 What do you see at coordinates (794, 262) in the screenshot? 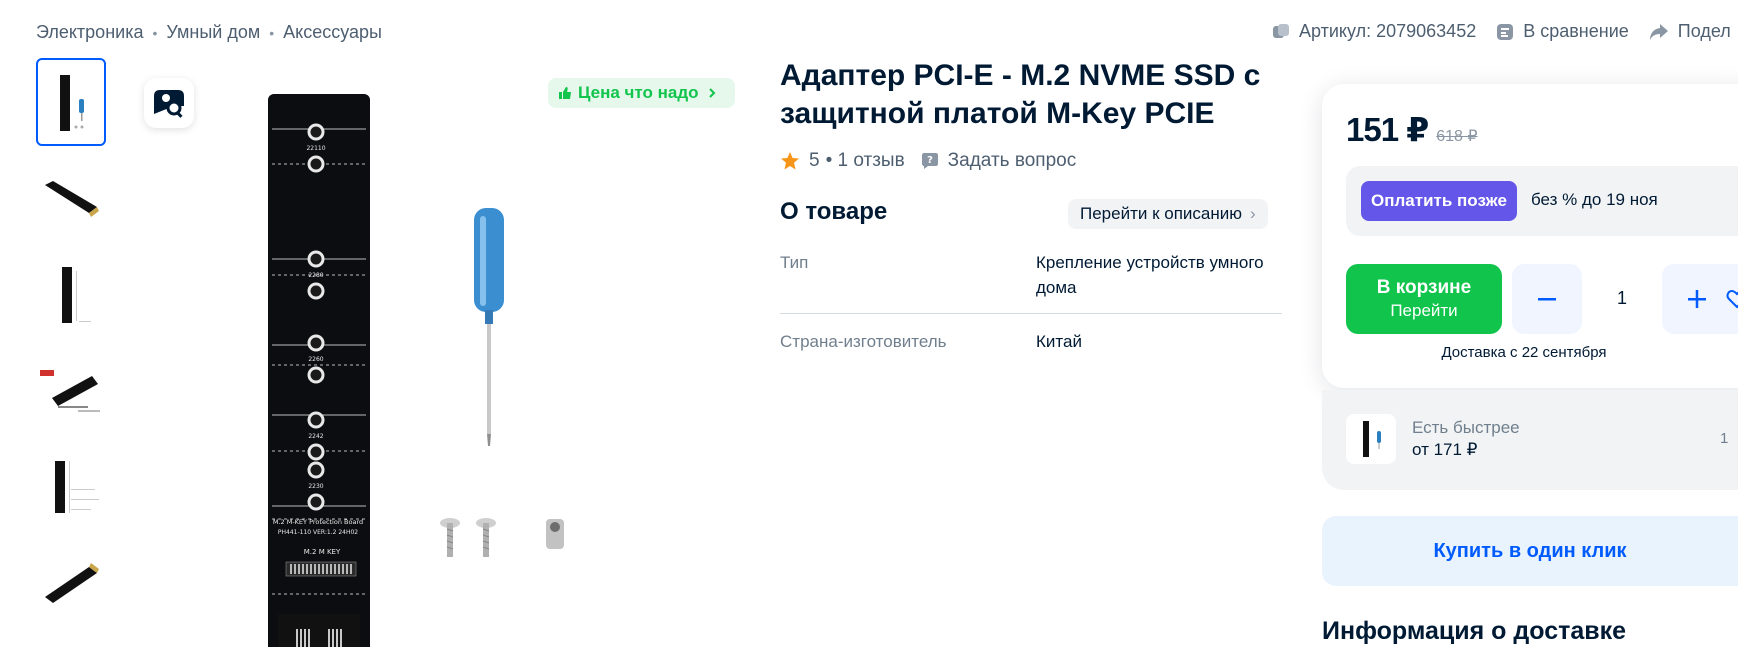
I see `spec-key: Тип` at bounding box center [794, 262].